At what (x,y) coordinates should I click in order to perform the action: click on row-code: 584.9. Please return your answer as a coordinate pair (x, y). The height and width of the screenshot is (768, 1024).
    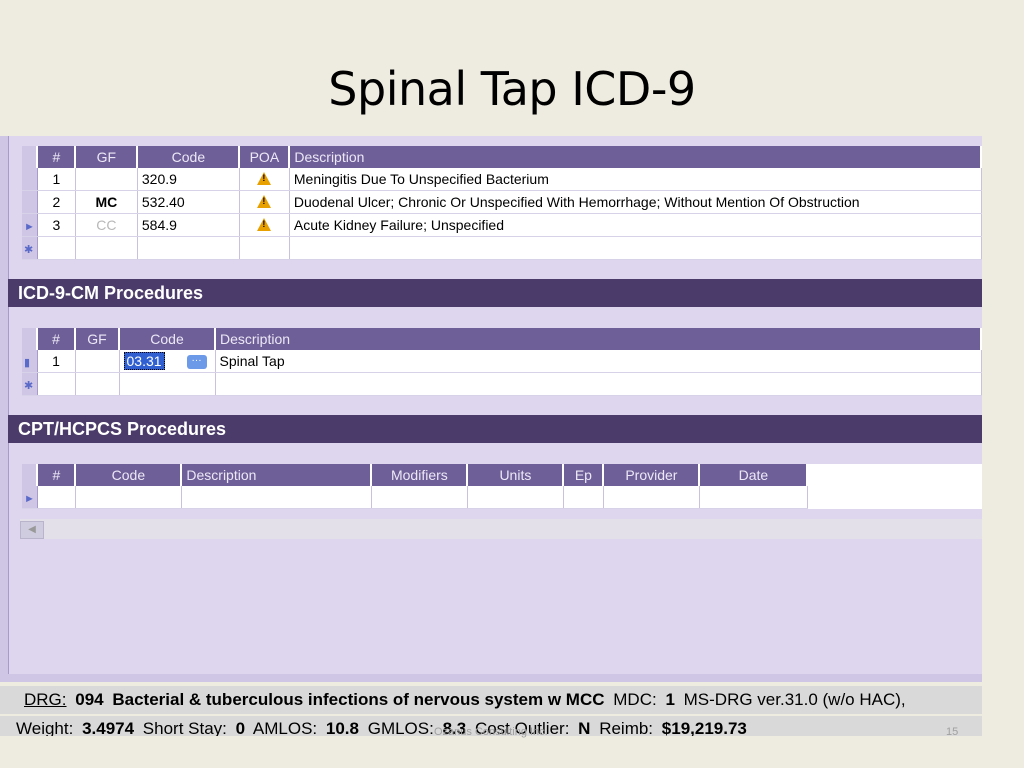
    Looking at the image, I should click on (188, 225).